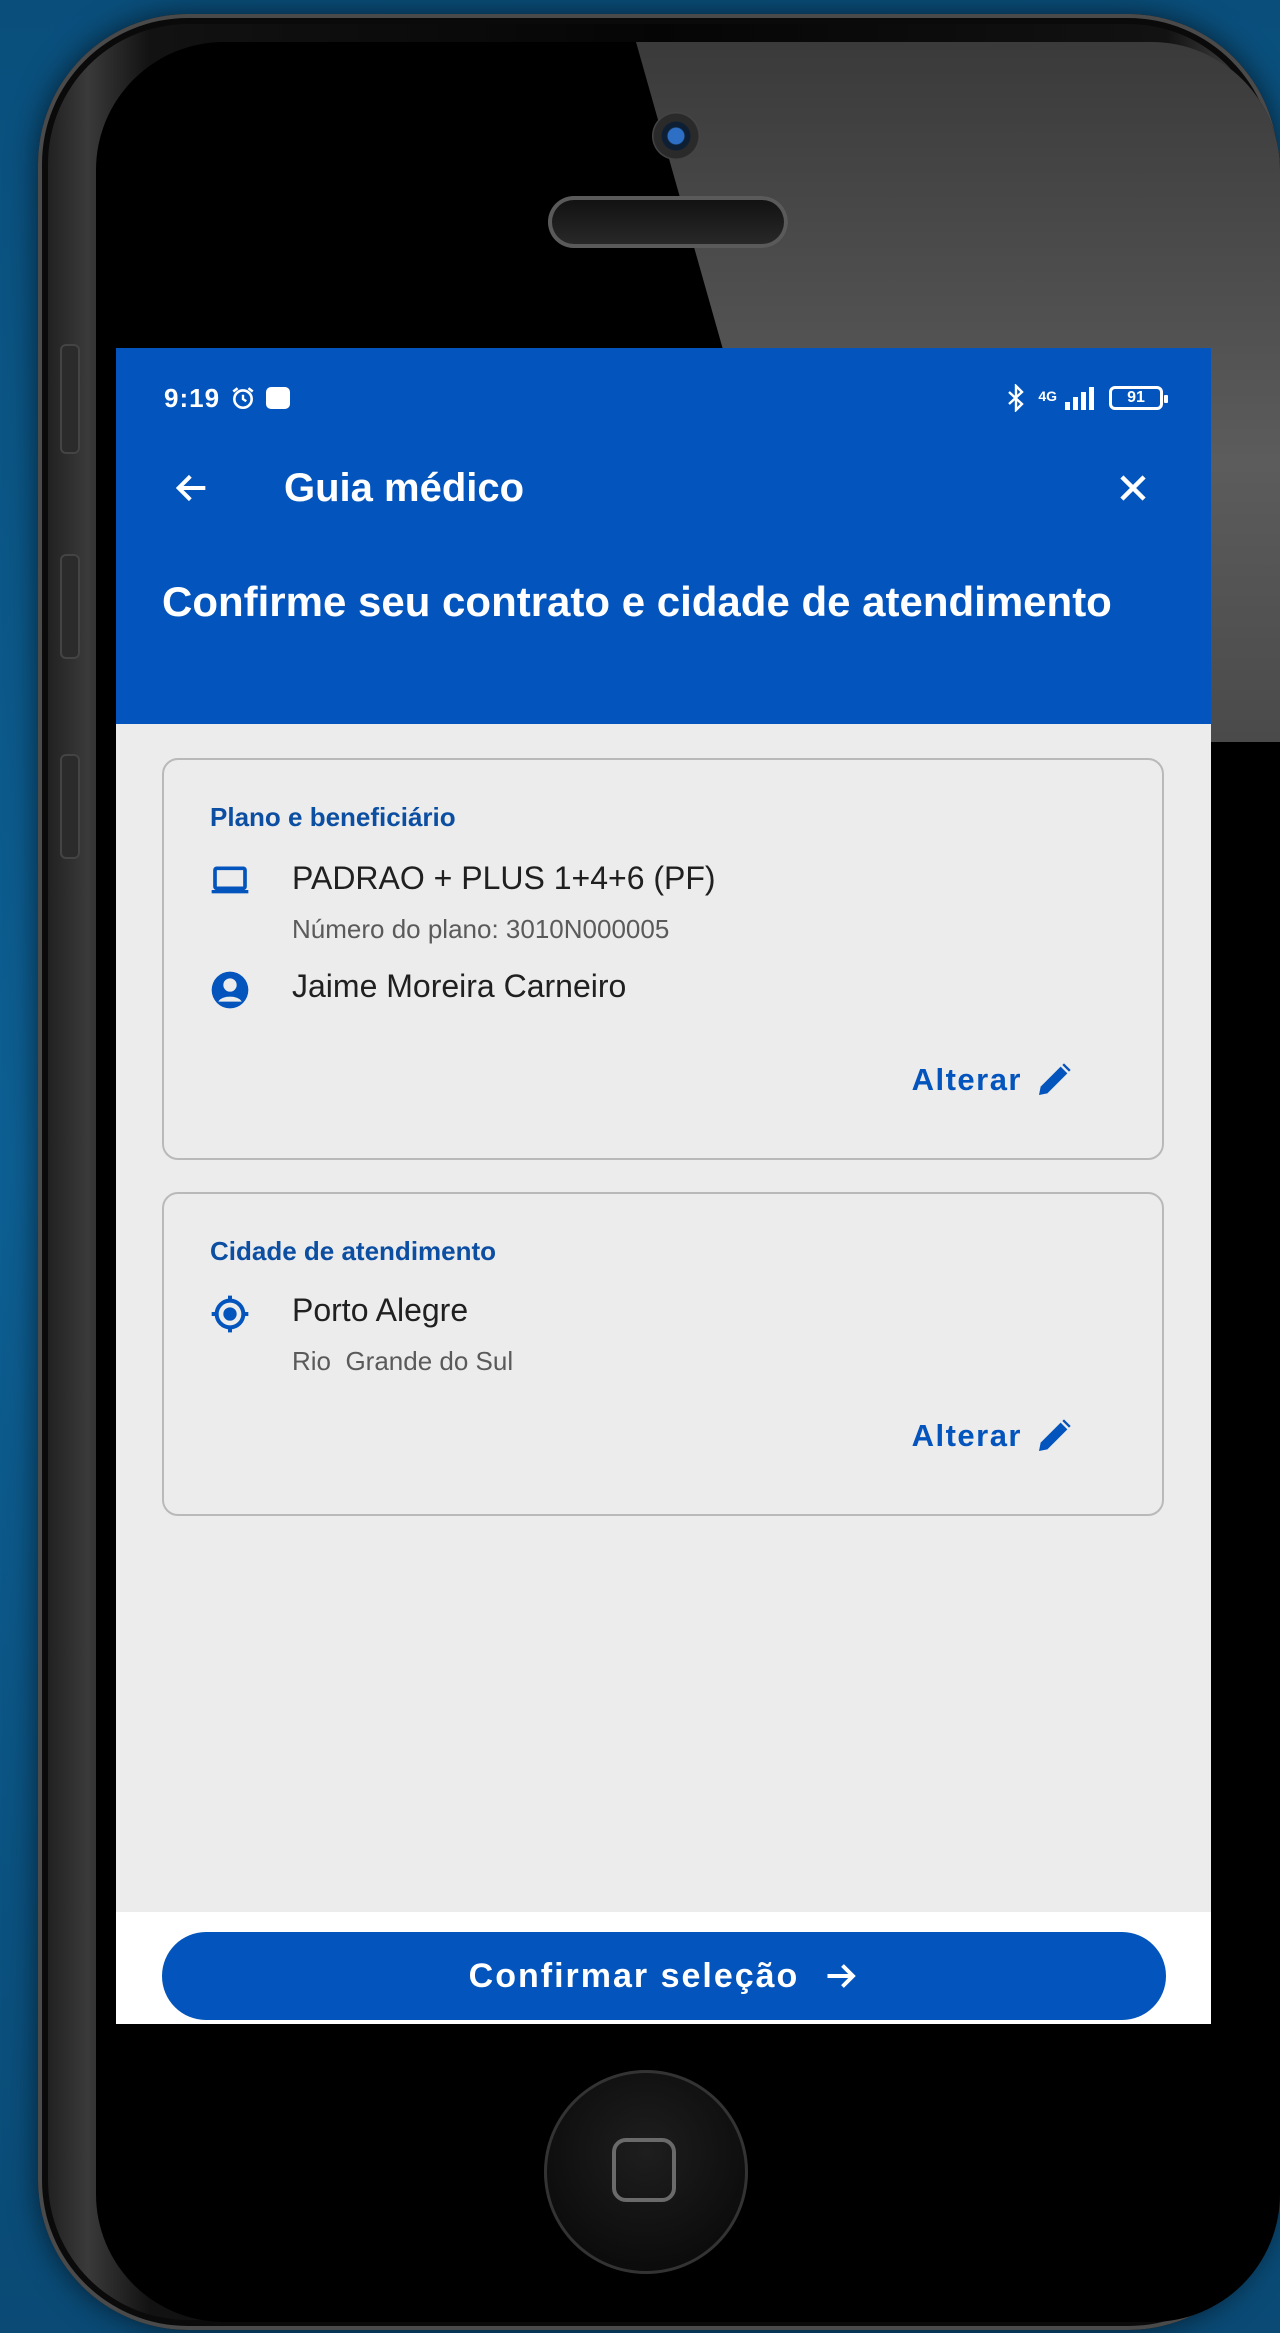 This screenshot has width=1280, height=2333. Describe the element at coordinates (333, 817) in the screenshot. I see `plan-card-label: Plano e beneficiário` at that location.